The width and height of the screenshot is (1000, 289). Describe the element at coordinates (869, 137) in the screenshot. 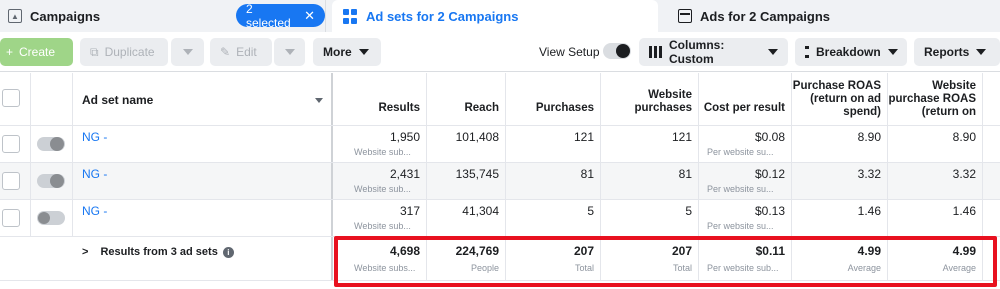

I see `roas-value: 8.90` at that location.